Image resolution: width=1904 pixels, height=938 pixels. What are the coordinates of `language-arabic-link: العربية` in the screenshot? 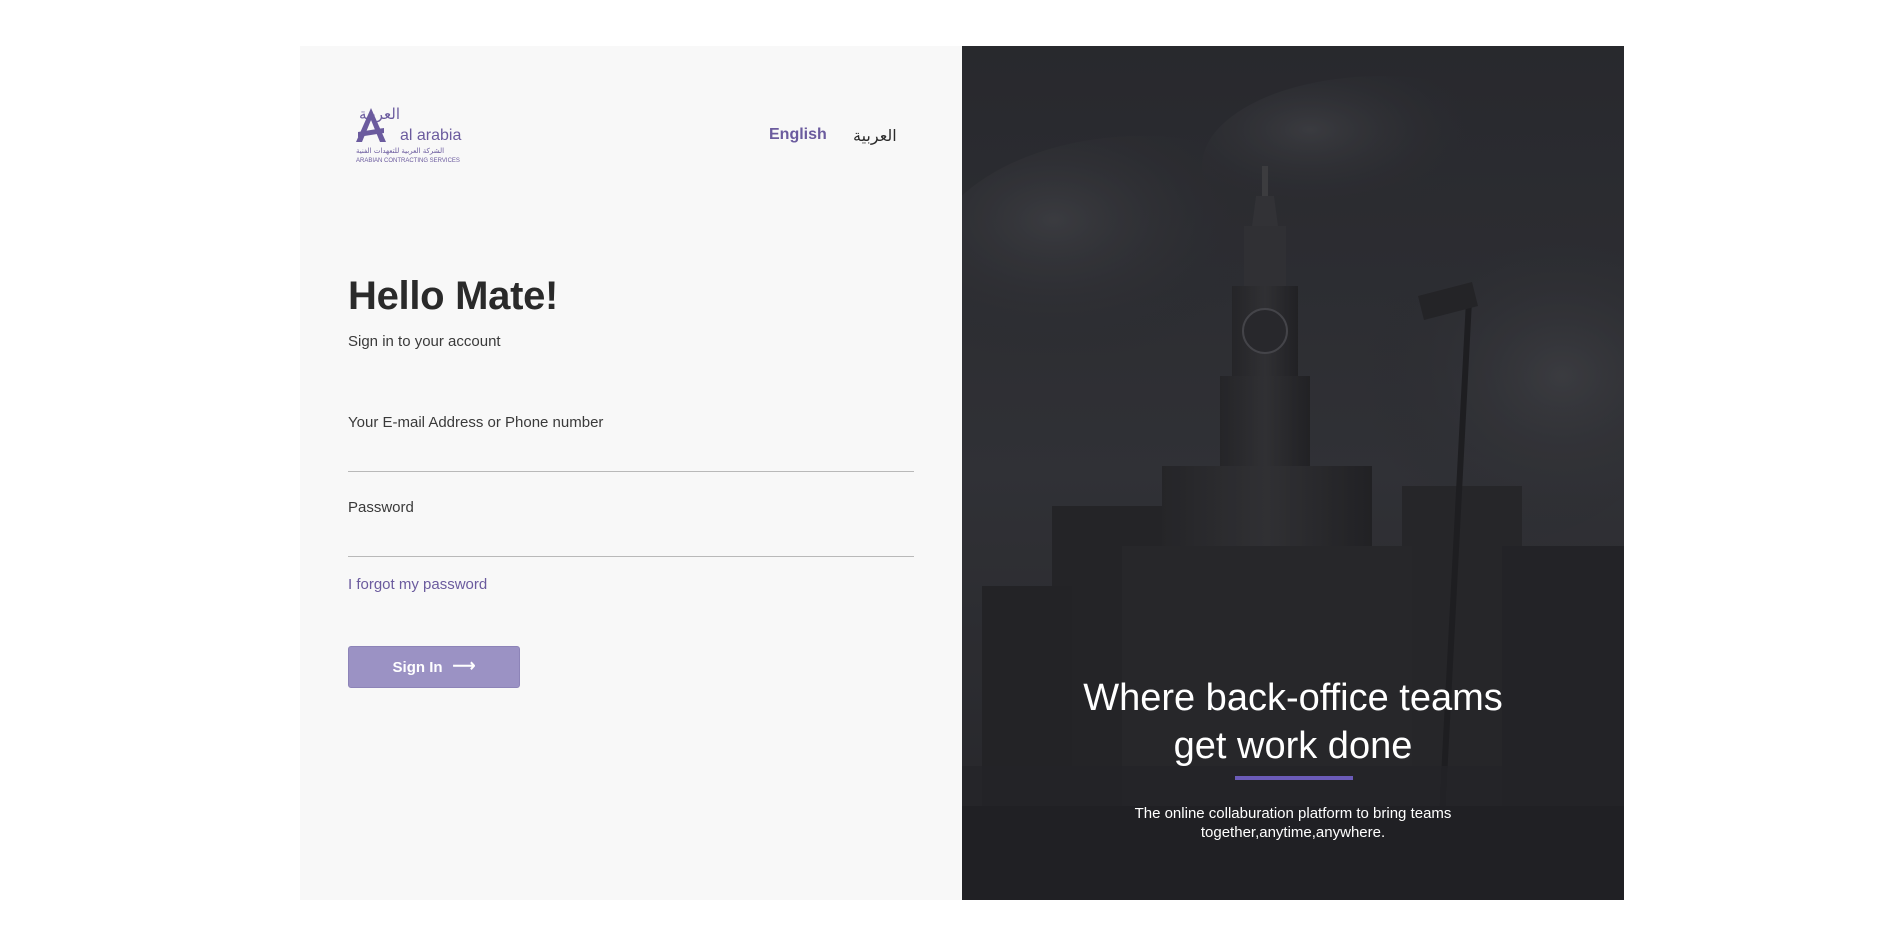 It's located at (875, 136).